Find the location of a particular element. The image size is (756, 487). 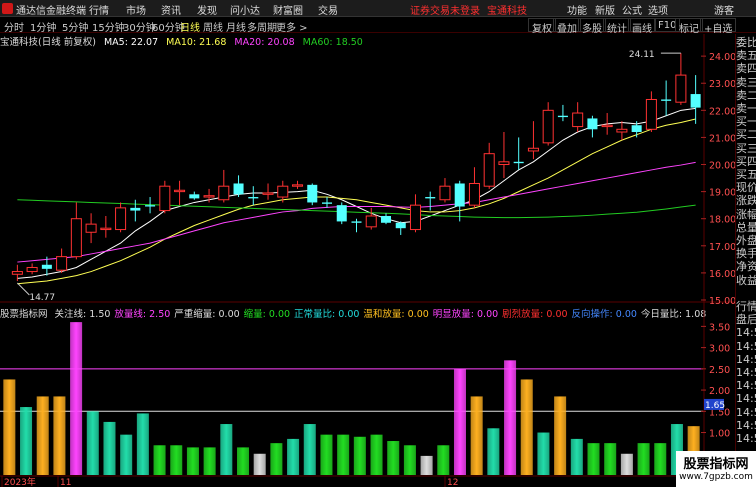

side-panel-item: 卖三 is located at coordinates (746, 82).